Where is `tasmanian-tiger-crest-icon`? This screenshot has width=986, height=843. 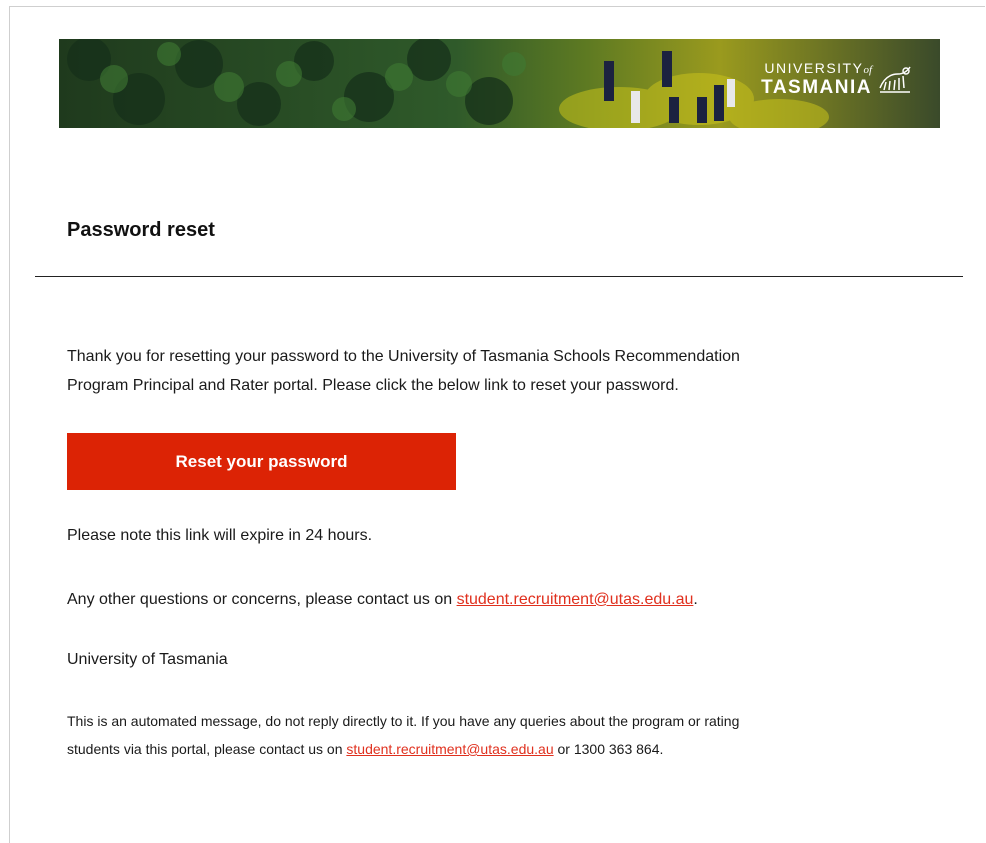
tasmanian-tiger-crest-icon is located at coordinates (895, 79).